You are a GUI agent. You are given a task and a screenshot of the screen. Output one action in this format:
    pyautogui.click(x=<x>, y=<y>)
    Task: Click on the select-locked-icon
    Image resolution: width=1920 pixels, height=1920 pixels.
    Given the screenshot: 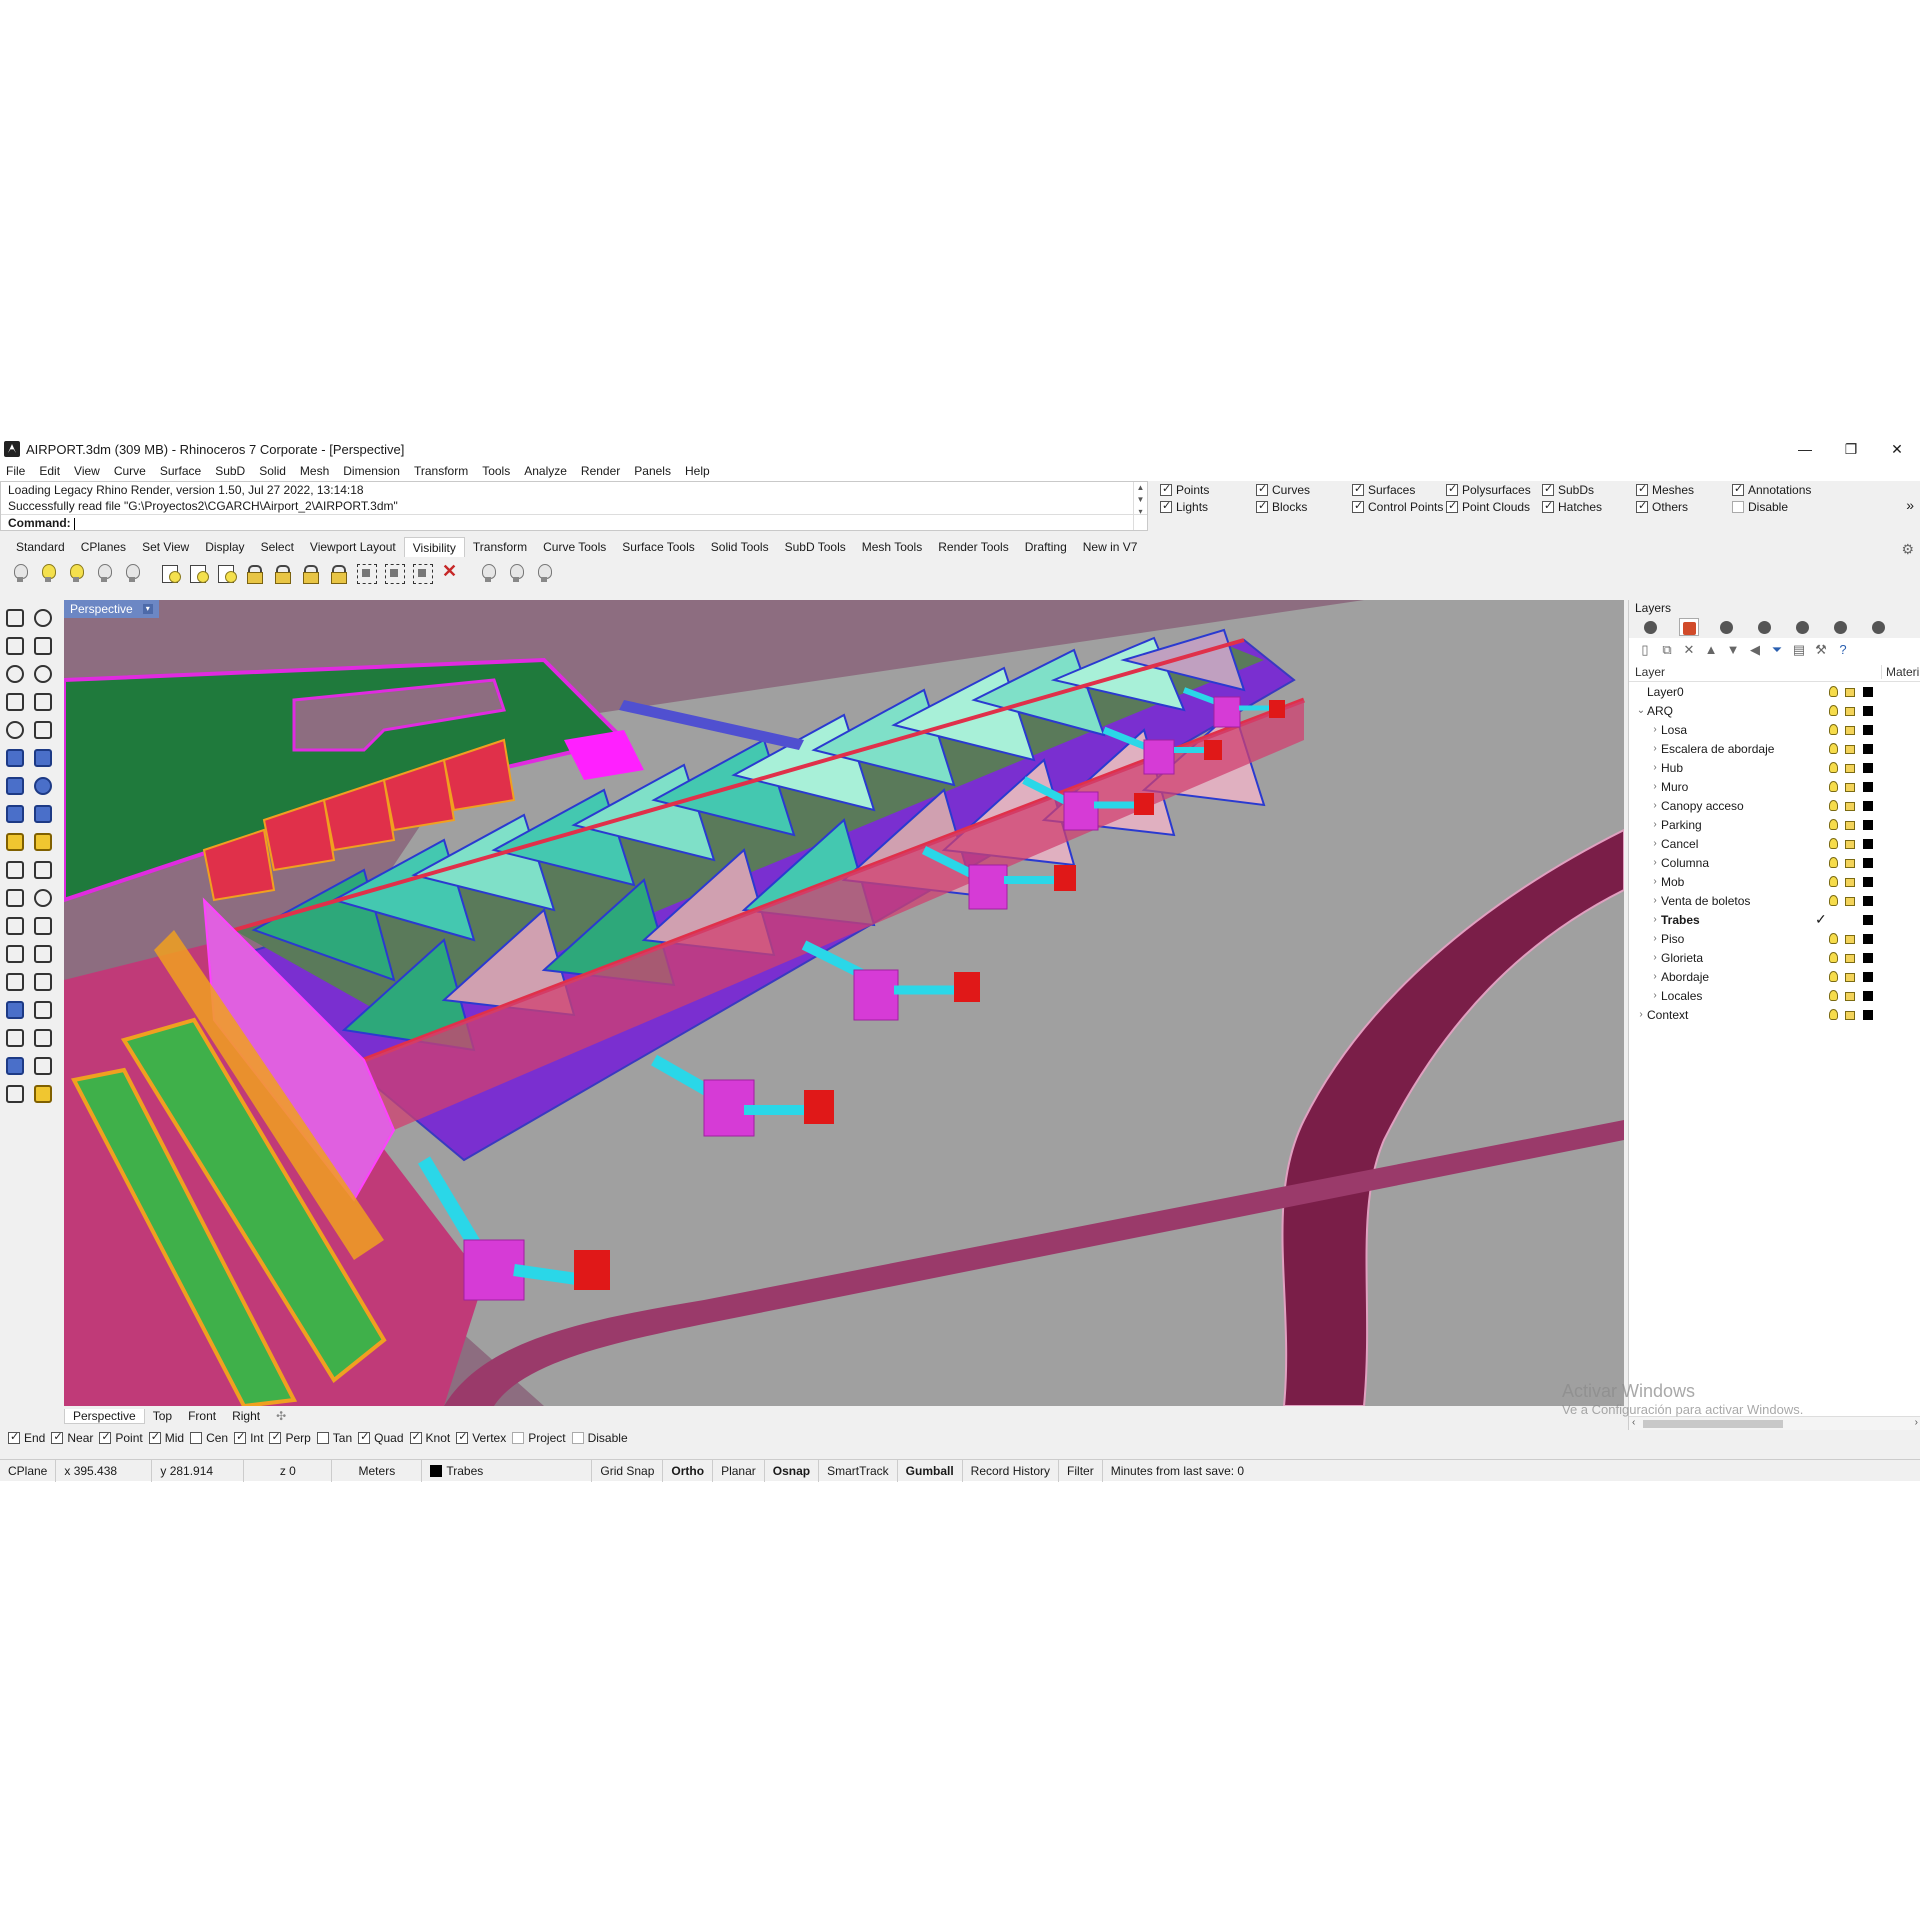 What is the action you would take?
    pyautogui.click(x=366, y=573)
    